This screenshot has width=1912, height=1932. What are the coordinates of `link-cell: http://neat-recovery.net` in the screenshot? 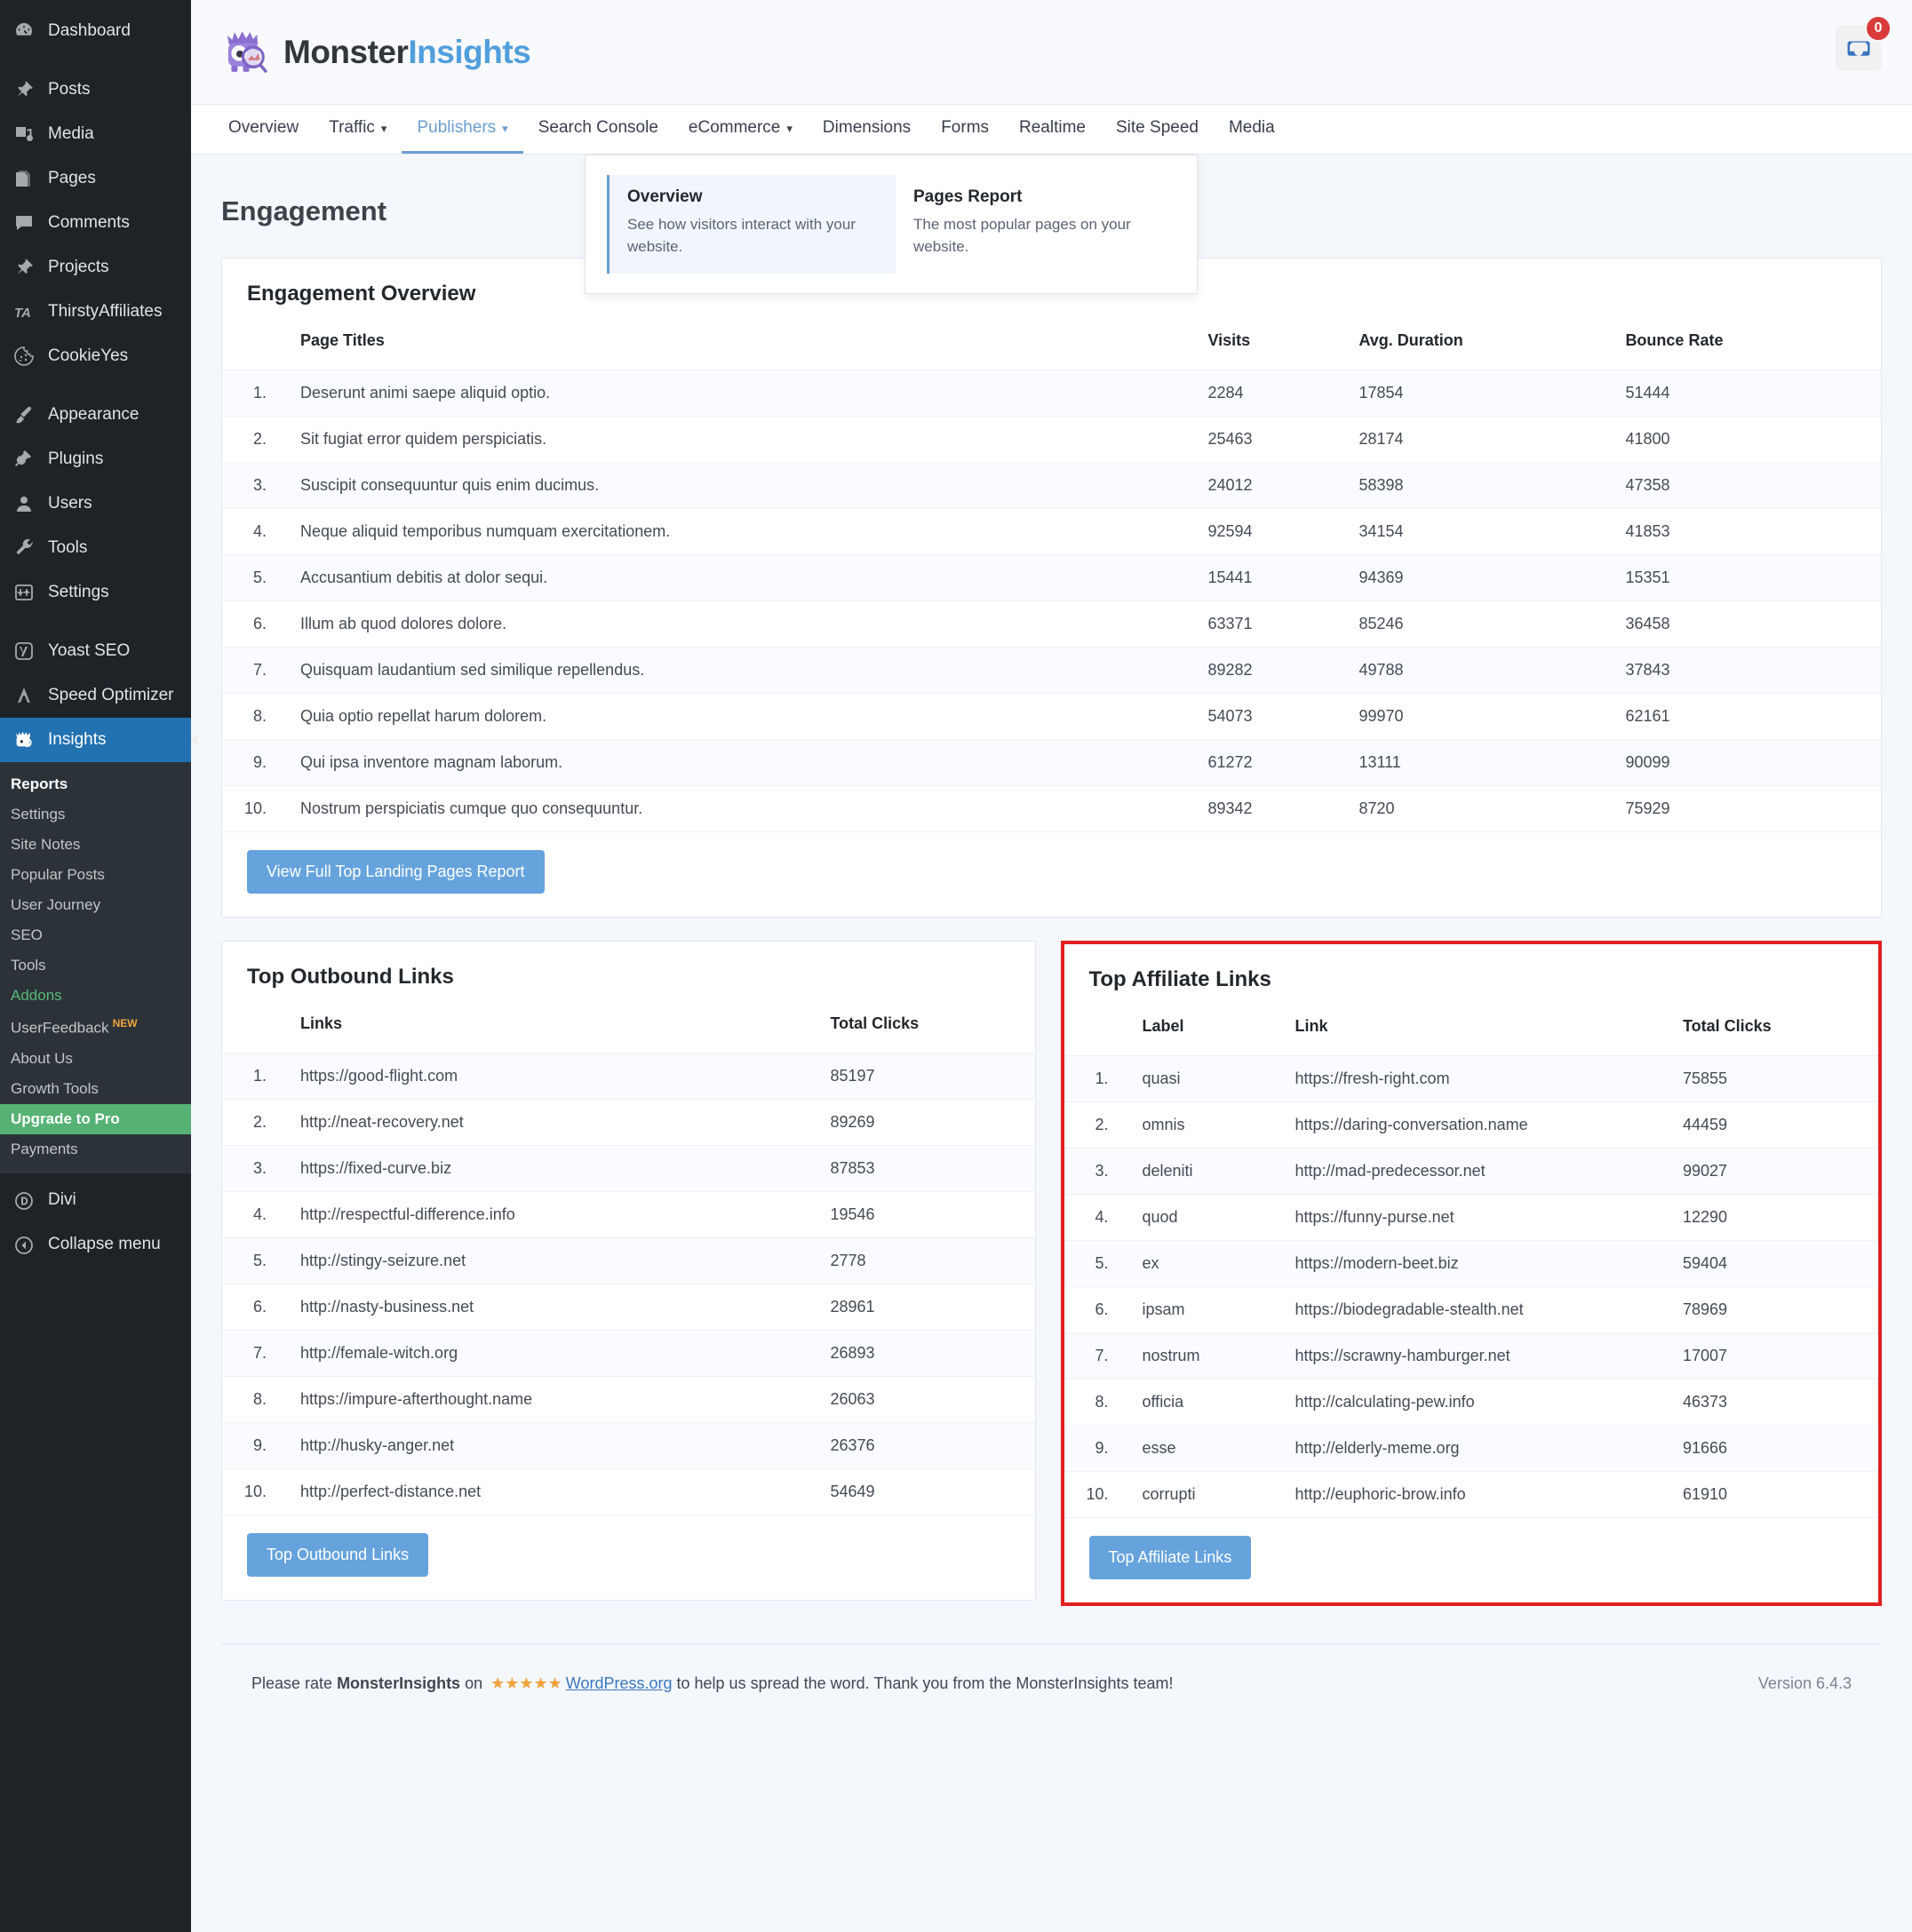 It's located at (548, 1122).